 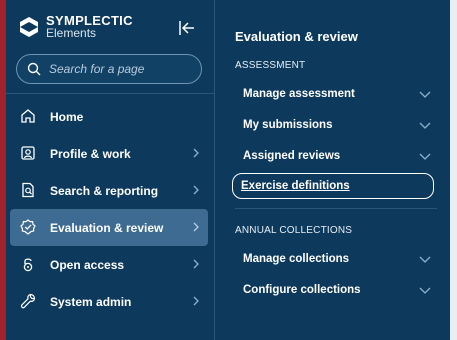 What do you see at coordinates (28, 301) in the screenshot?
I see `wrench-icon` at bounding box center [28, 301].